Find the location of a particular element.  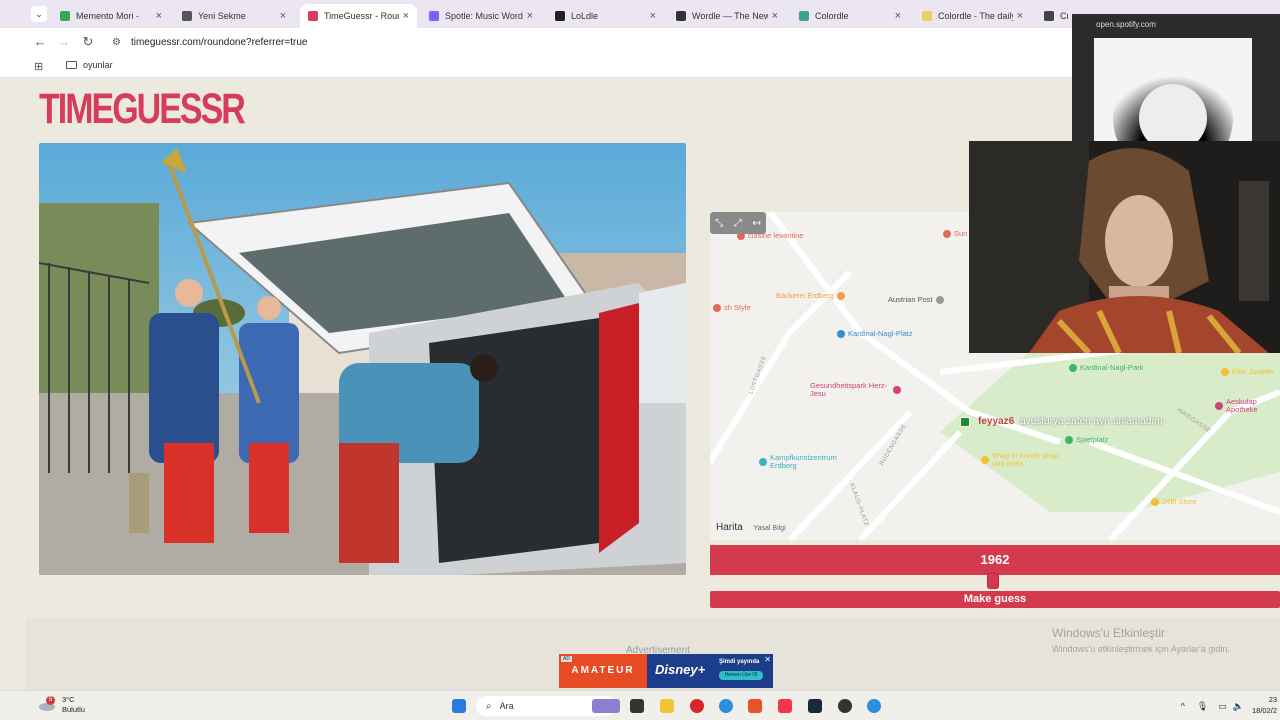

pin-map-icon: ↤ is located at coordinates (756, 223).